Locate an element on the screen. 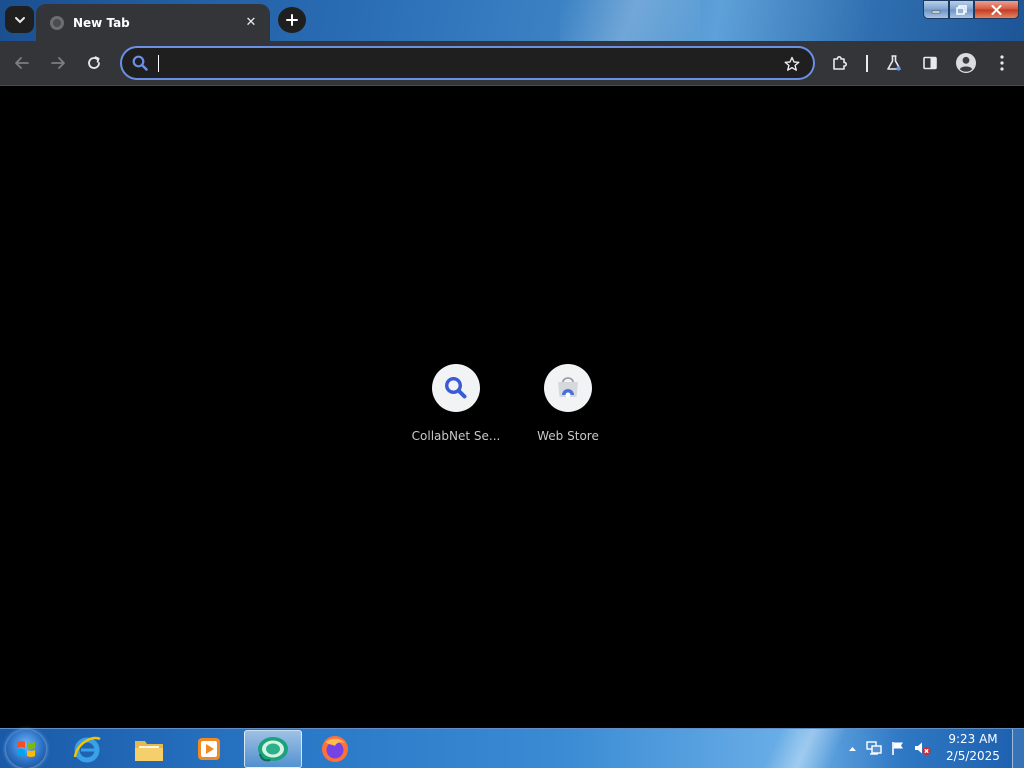 The width and height of the screenshot is (1024, 768). file-explorer-icon is located at coordinates (149, 751).